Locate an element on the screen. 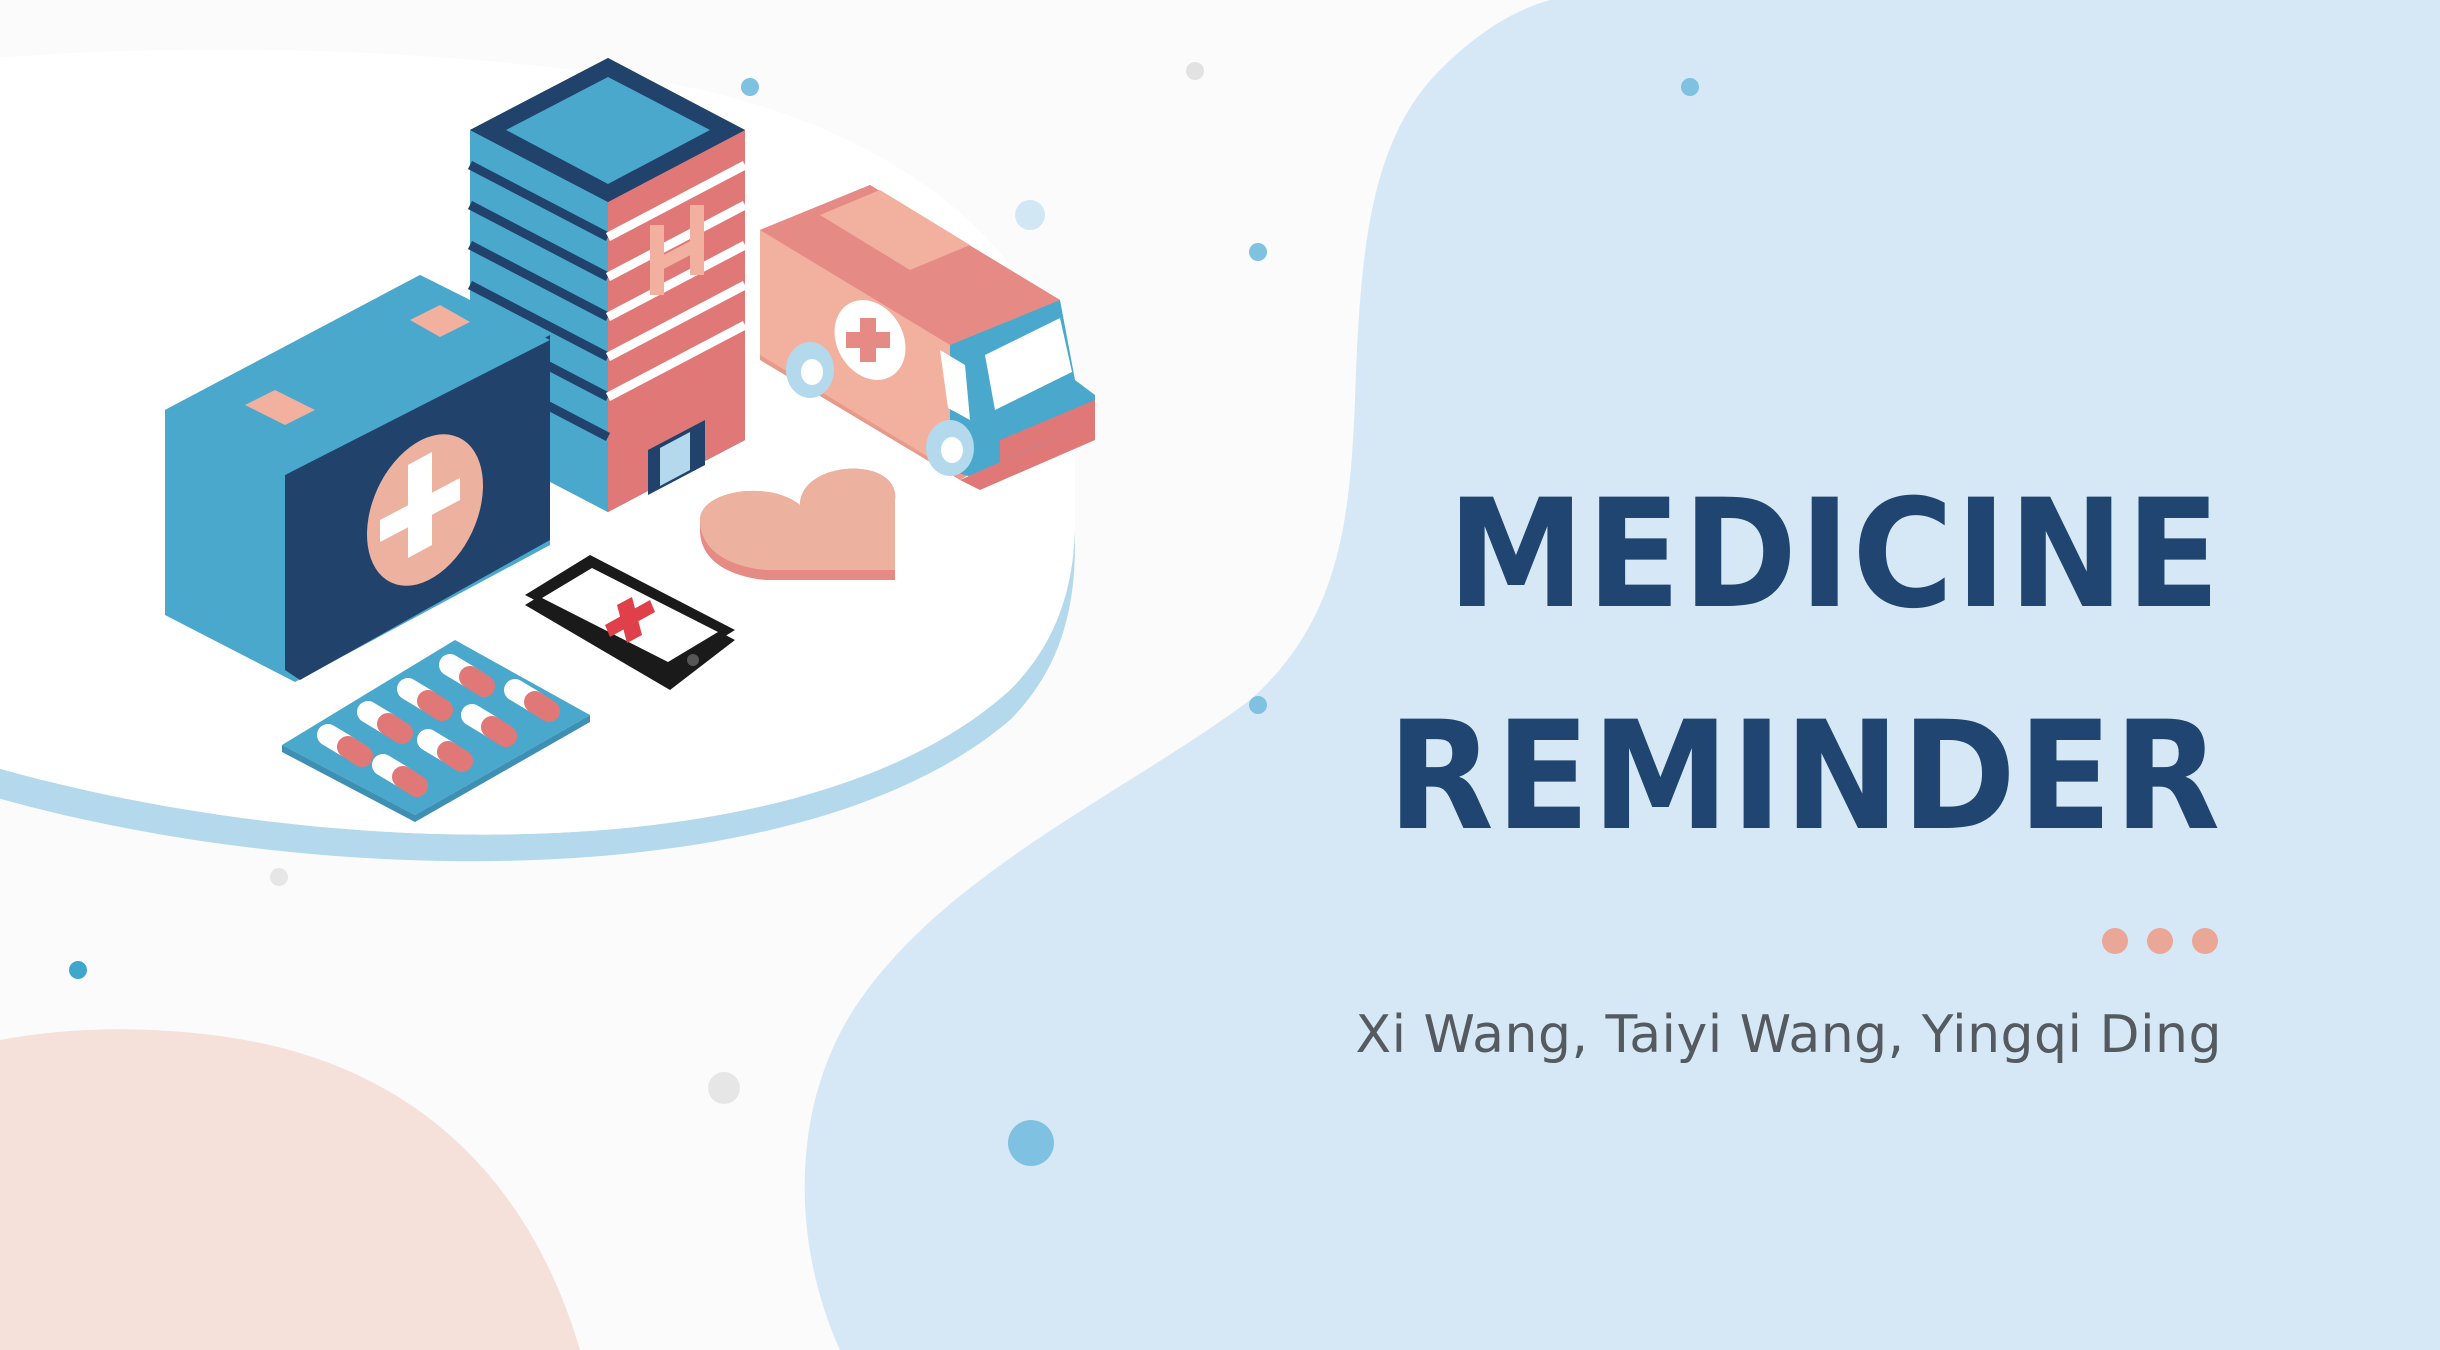 The height and width of the screenshot is (1350, 2440). title-line-medicine: MEDICINE is located at coordinates (1834, 555).